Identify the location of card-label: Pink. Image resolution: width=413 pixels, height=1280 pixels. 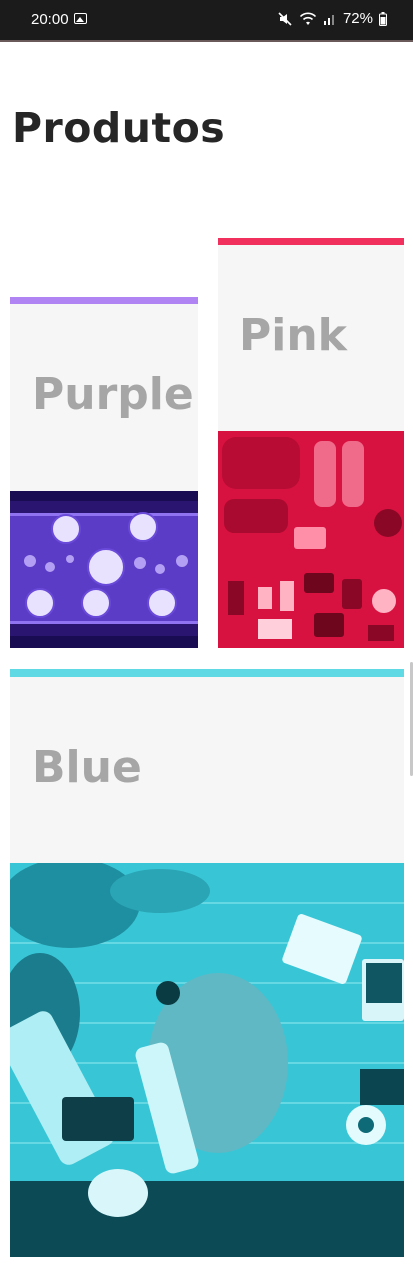
(293, 335).